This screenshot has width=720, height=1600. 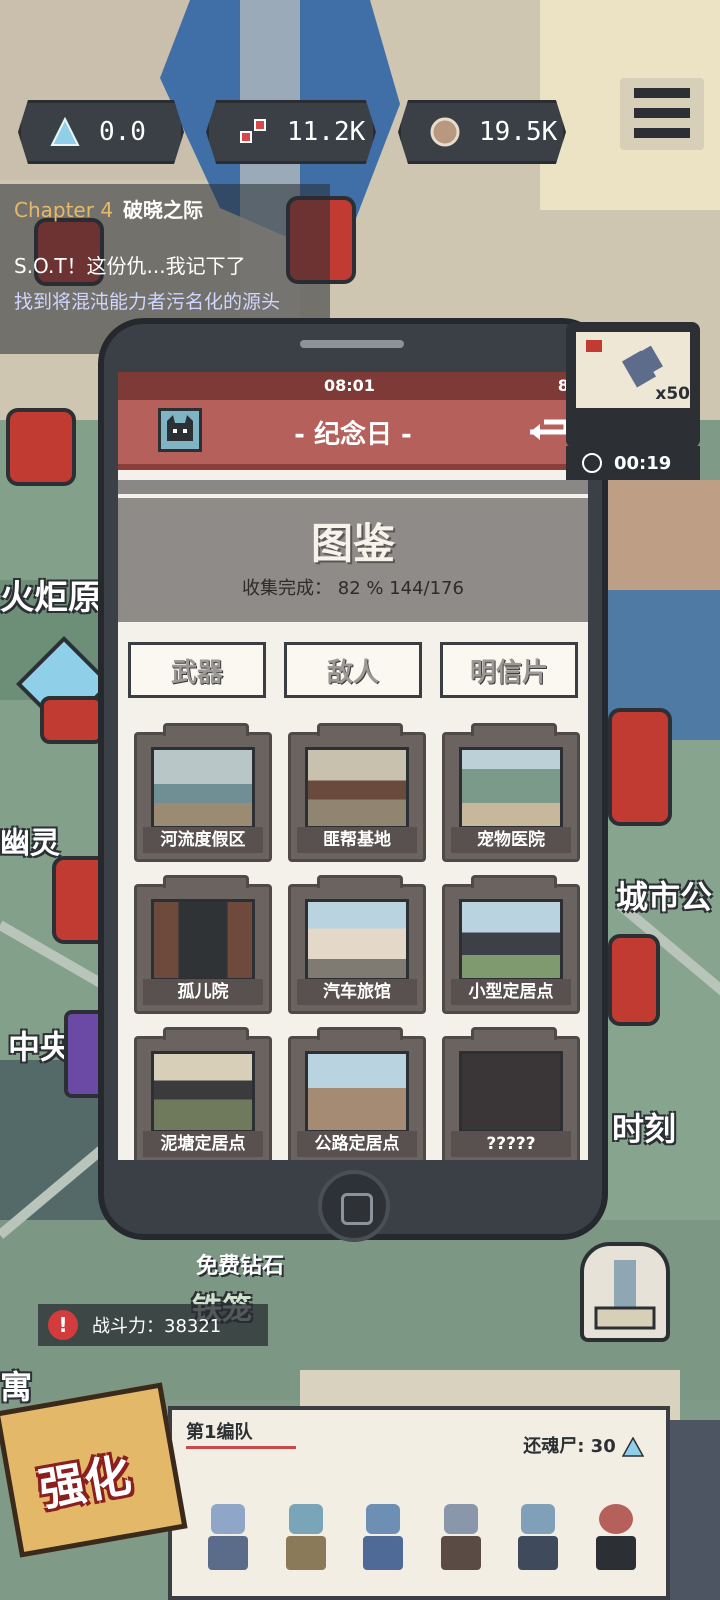 I want to click on collection-header: 图鉴 收集完成： 82 % 144/176, so click(x=353, y=560).